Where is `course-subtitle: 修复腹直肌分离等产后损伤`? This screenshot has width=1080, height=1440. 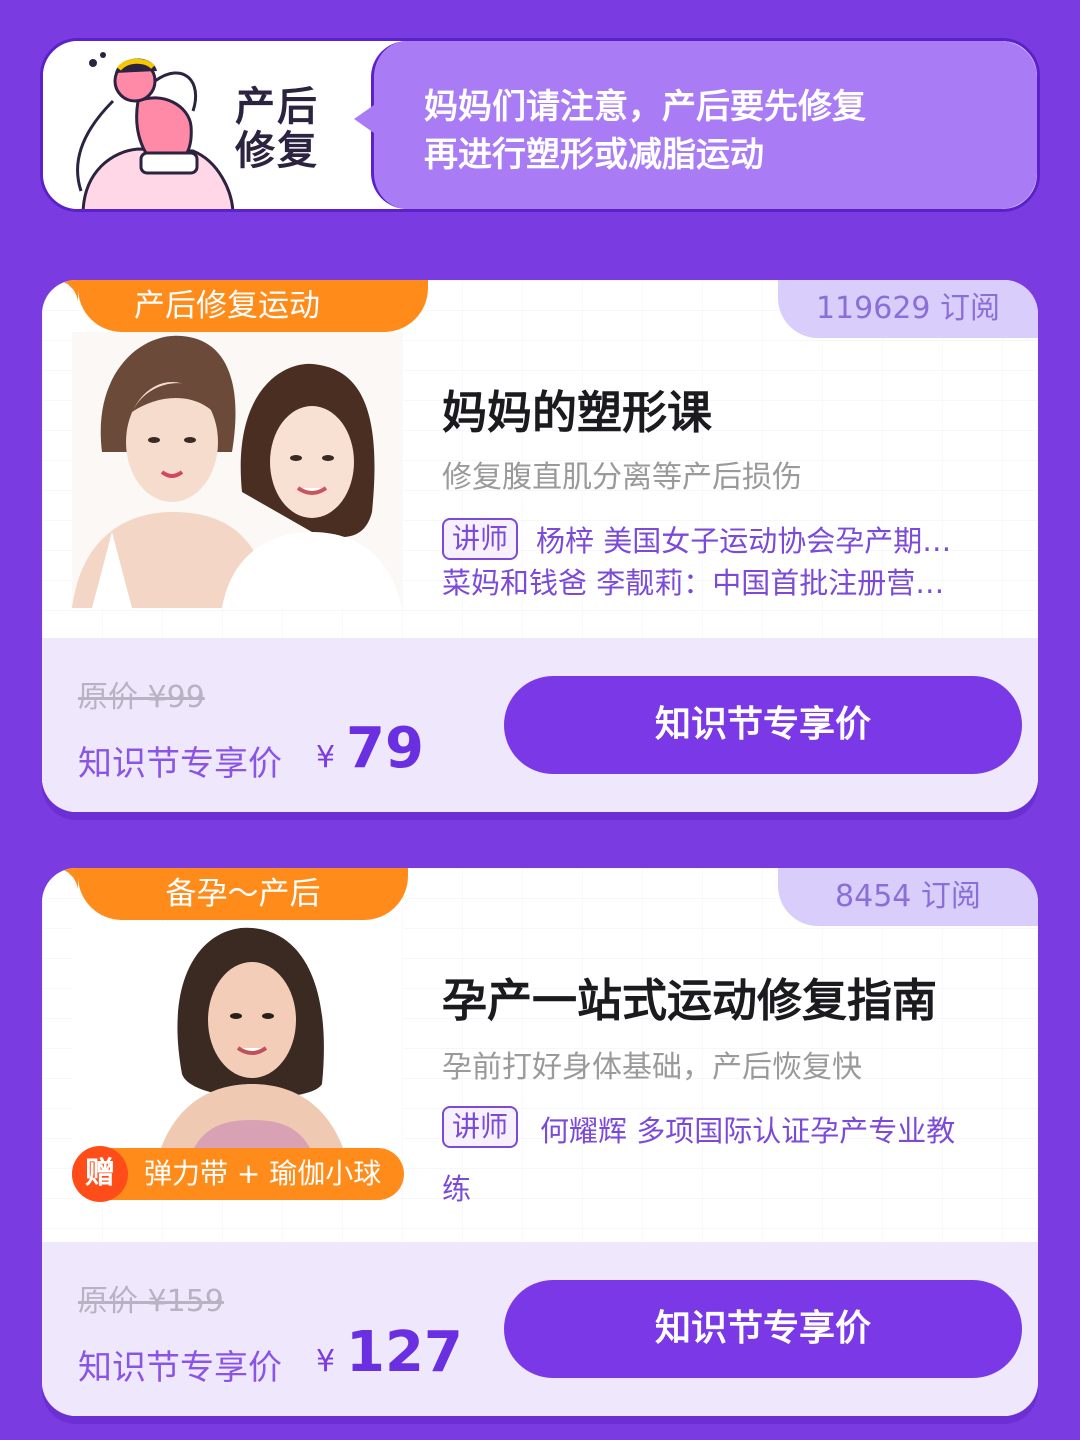 course-subtitle: 修复腹直肌分离等产后损伤 is located at coordinates (622, 477).